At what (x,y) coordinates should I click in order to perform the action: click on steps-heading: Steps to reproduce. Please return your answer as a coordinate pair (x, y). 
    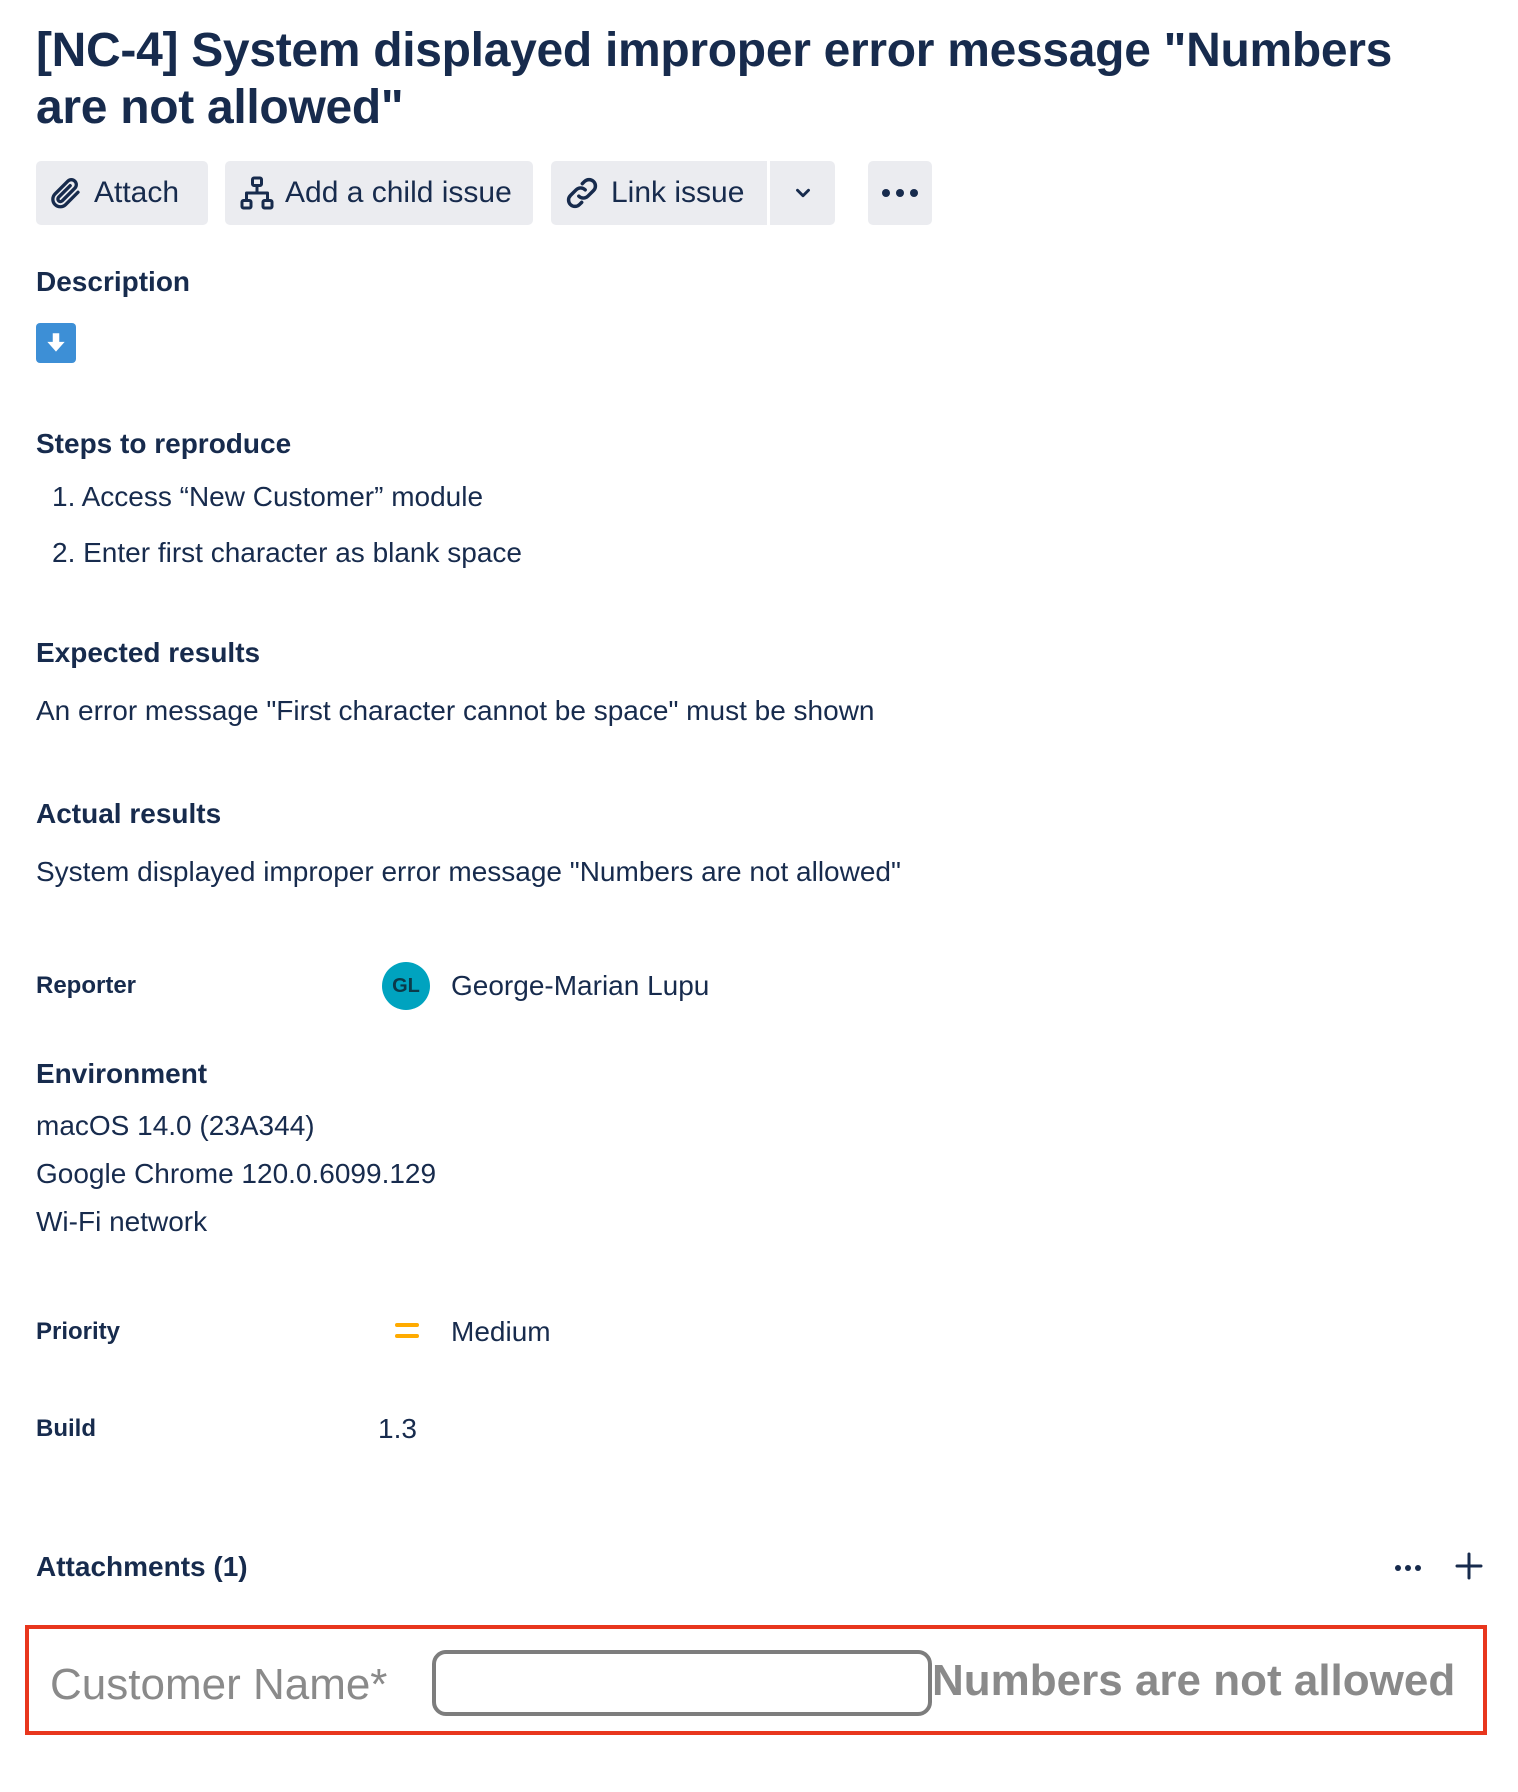
    Looking at the image, I should click on (164, 443).